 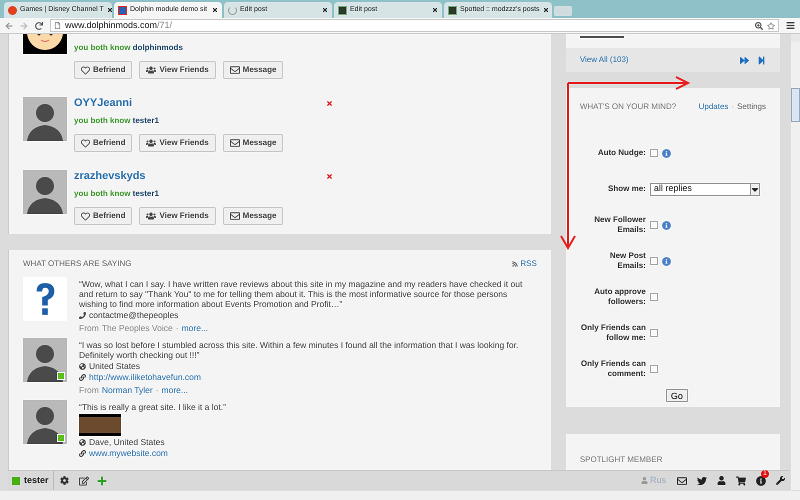 What do you see at coordinates (39, 26) in the screenshot?
I see `reload-icon` at bounding box center [39, 26].